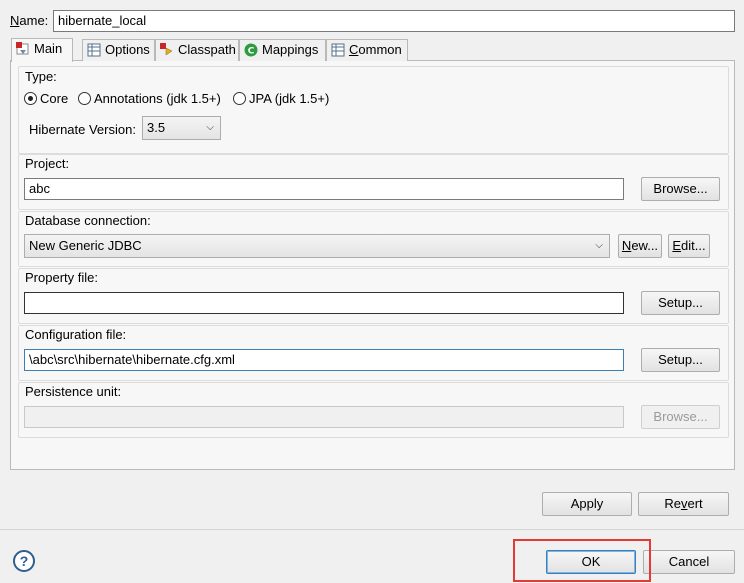  Describe the element at coordinates (290, 49) in the screenshot. I see `tab-mappings-label: Mappings` at that location.